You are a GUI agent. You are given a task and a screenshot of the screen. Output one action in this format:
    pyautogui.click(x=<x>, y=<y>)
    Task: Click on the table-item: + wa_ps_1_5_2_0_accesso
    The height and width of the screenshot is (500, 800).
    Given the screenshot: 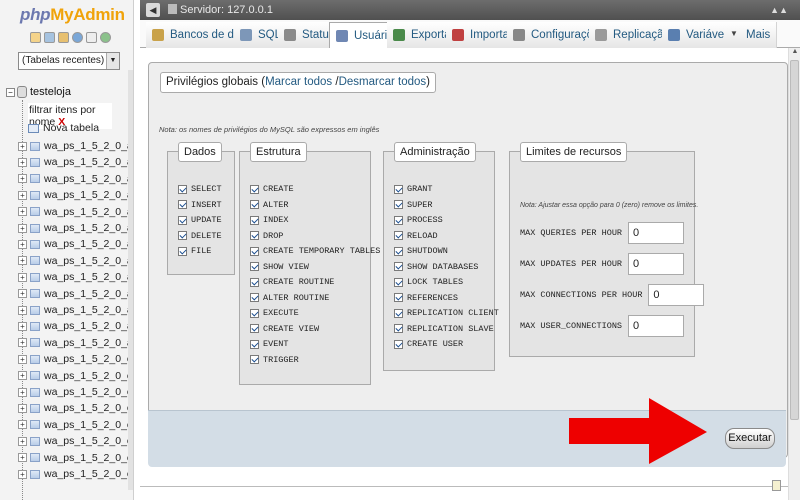 What is the action you would take?
    pyautogui.click(x=75, y=162)
    